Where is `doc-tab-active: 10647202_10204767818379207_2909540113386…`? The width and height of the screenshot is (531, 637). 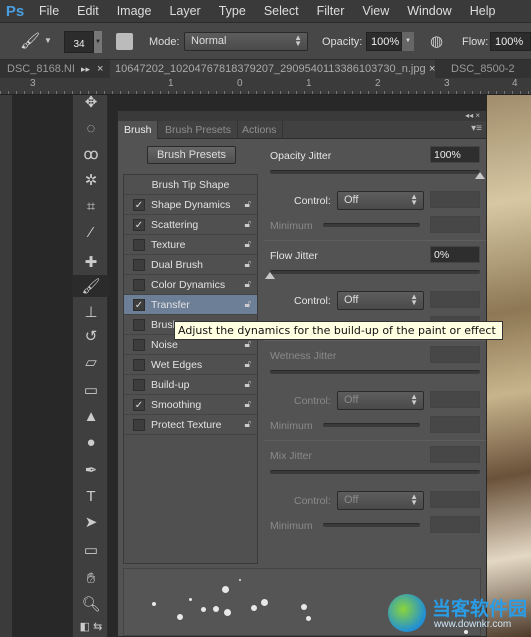
doc-tab-active: 10647202_10204767818379207_2909540113386… is located at coordinates (272, 69).